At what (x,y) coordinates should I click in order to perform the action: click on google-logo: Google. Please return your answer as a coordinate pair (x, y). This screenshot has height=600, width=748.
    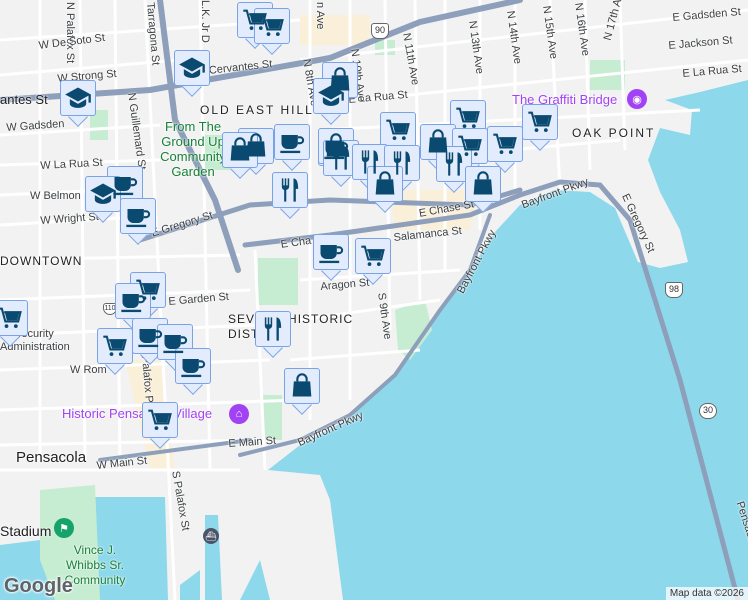
    Looking at the image, I should click on (38, 586).